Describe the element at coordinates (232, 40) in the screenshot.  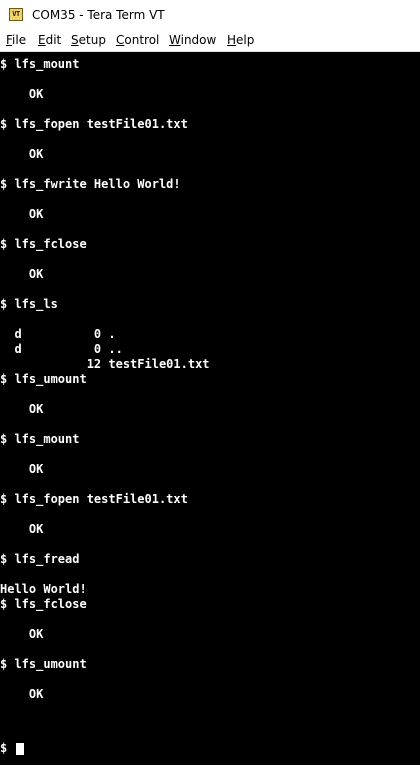
I see `menu-help-accel: H` at that location.